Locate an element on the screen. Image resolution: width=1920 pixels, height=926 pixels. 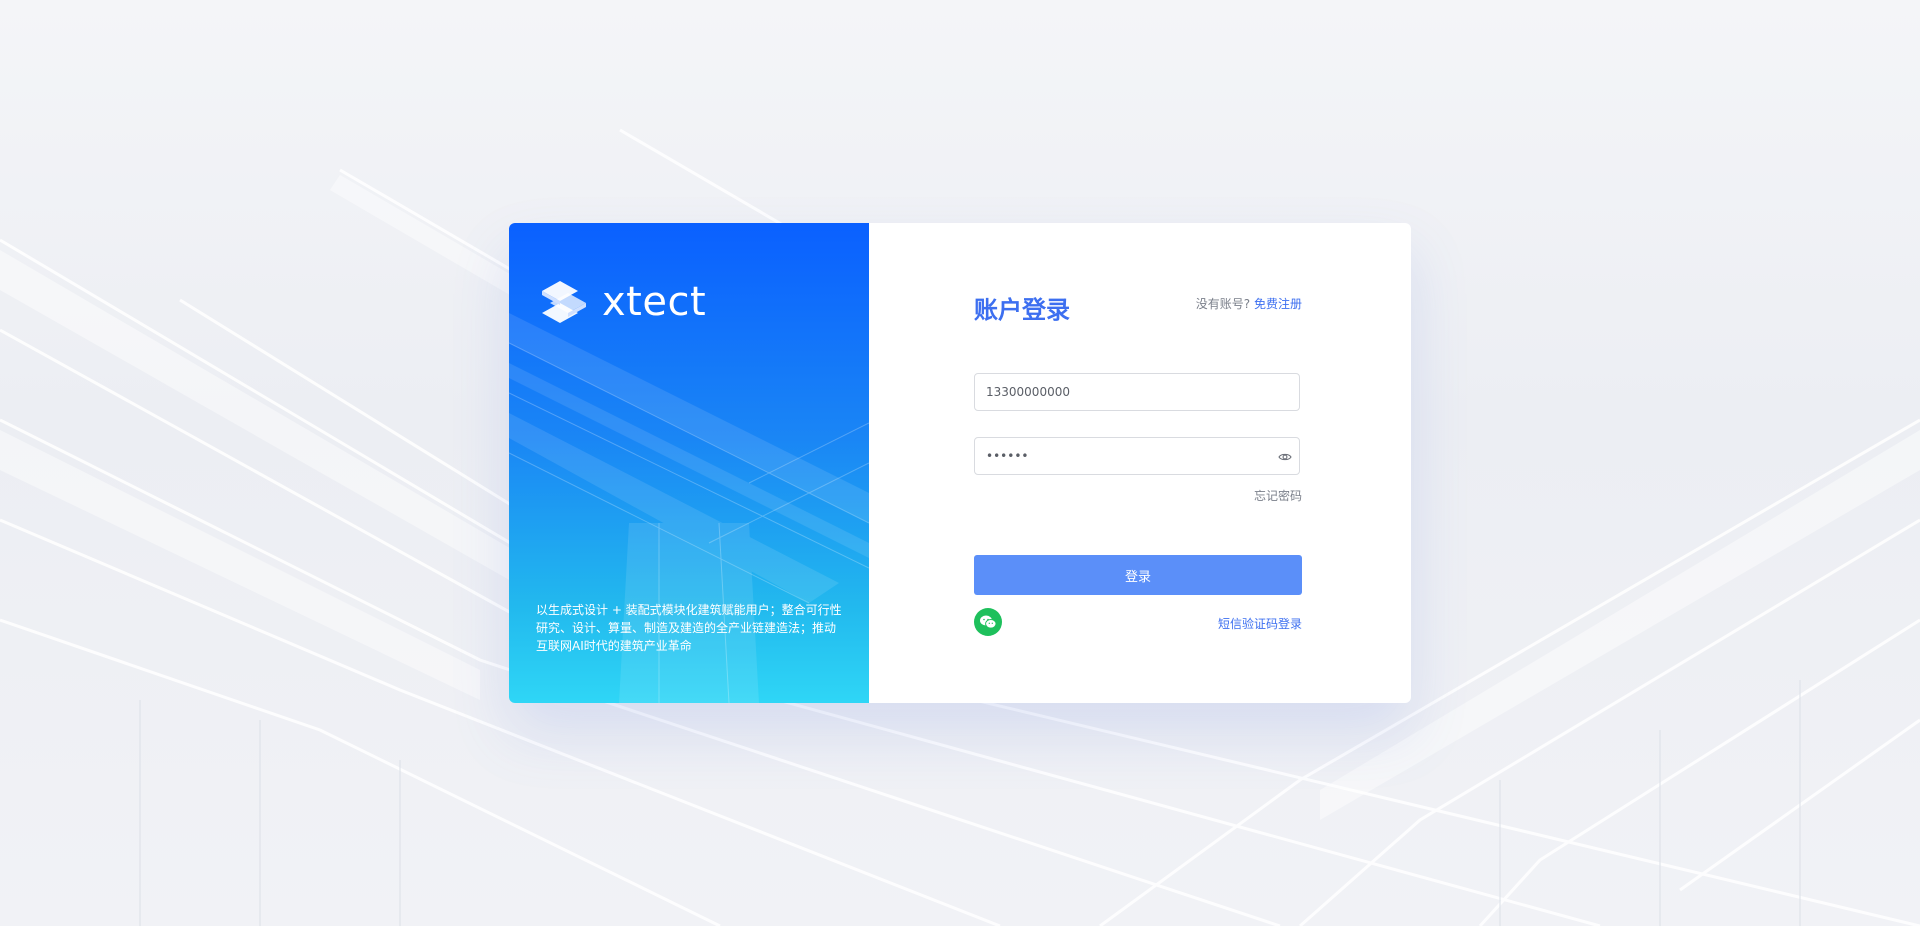
login-button: 登录 is located at coordinates (1138, 575).